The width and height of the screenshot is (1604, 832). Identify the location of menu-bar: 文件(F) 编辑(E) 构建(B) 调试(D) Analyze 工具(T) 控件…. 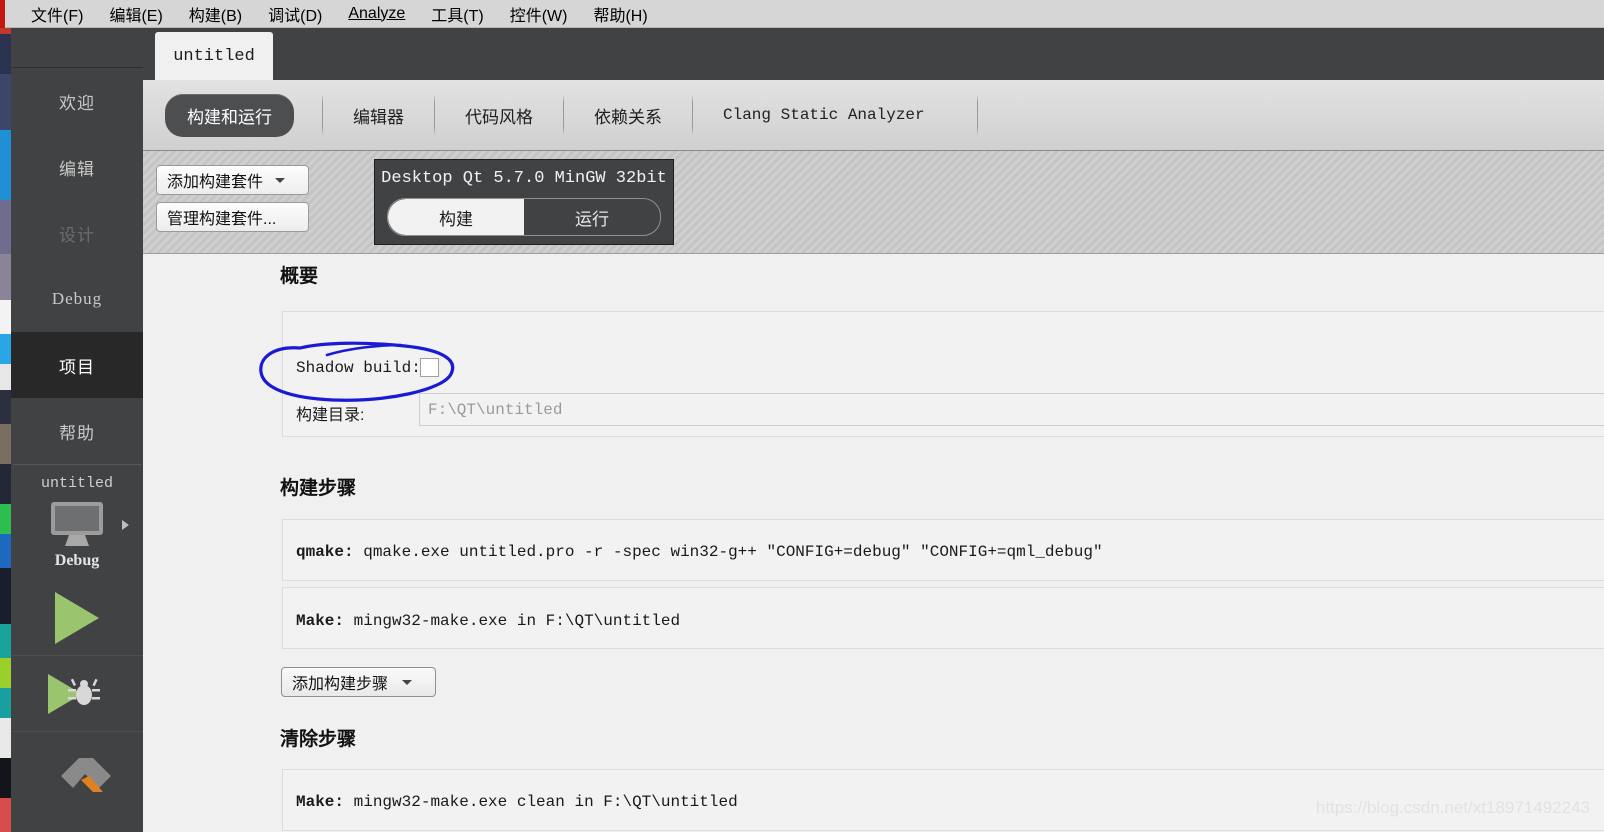
(802, 14).